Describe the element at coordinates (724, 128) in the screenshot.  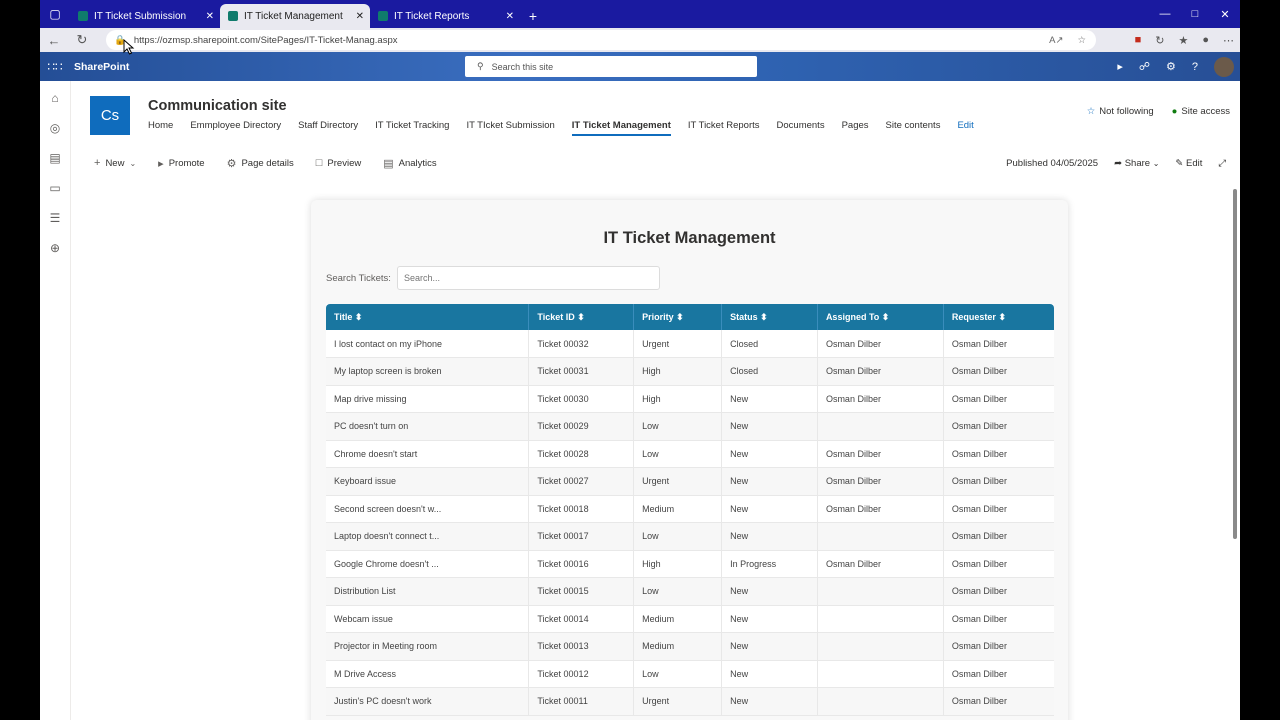
I see `nav-it-ticket-reports: IT Ticket Reports` at that location.